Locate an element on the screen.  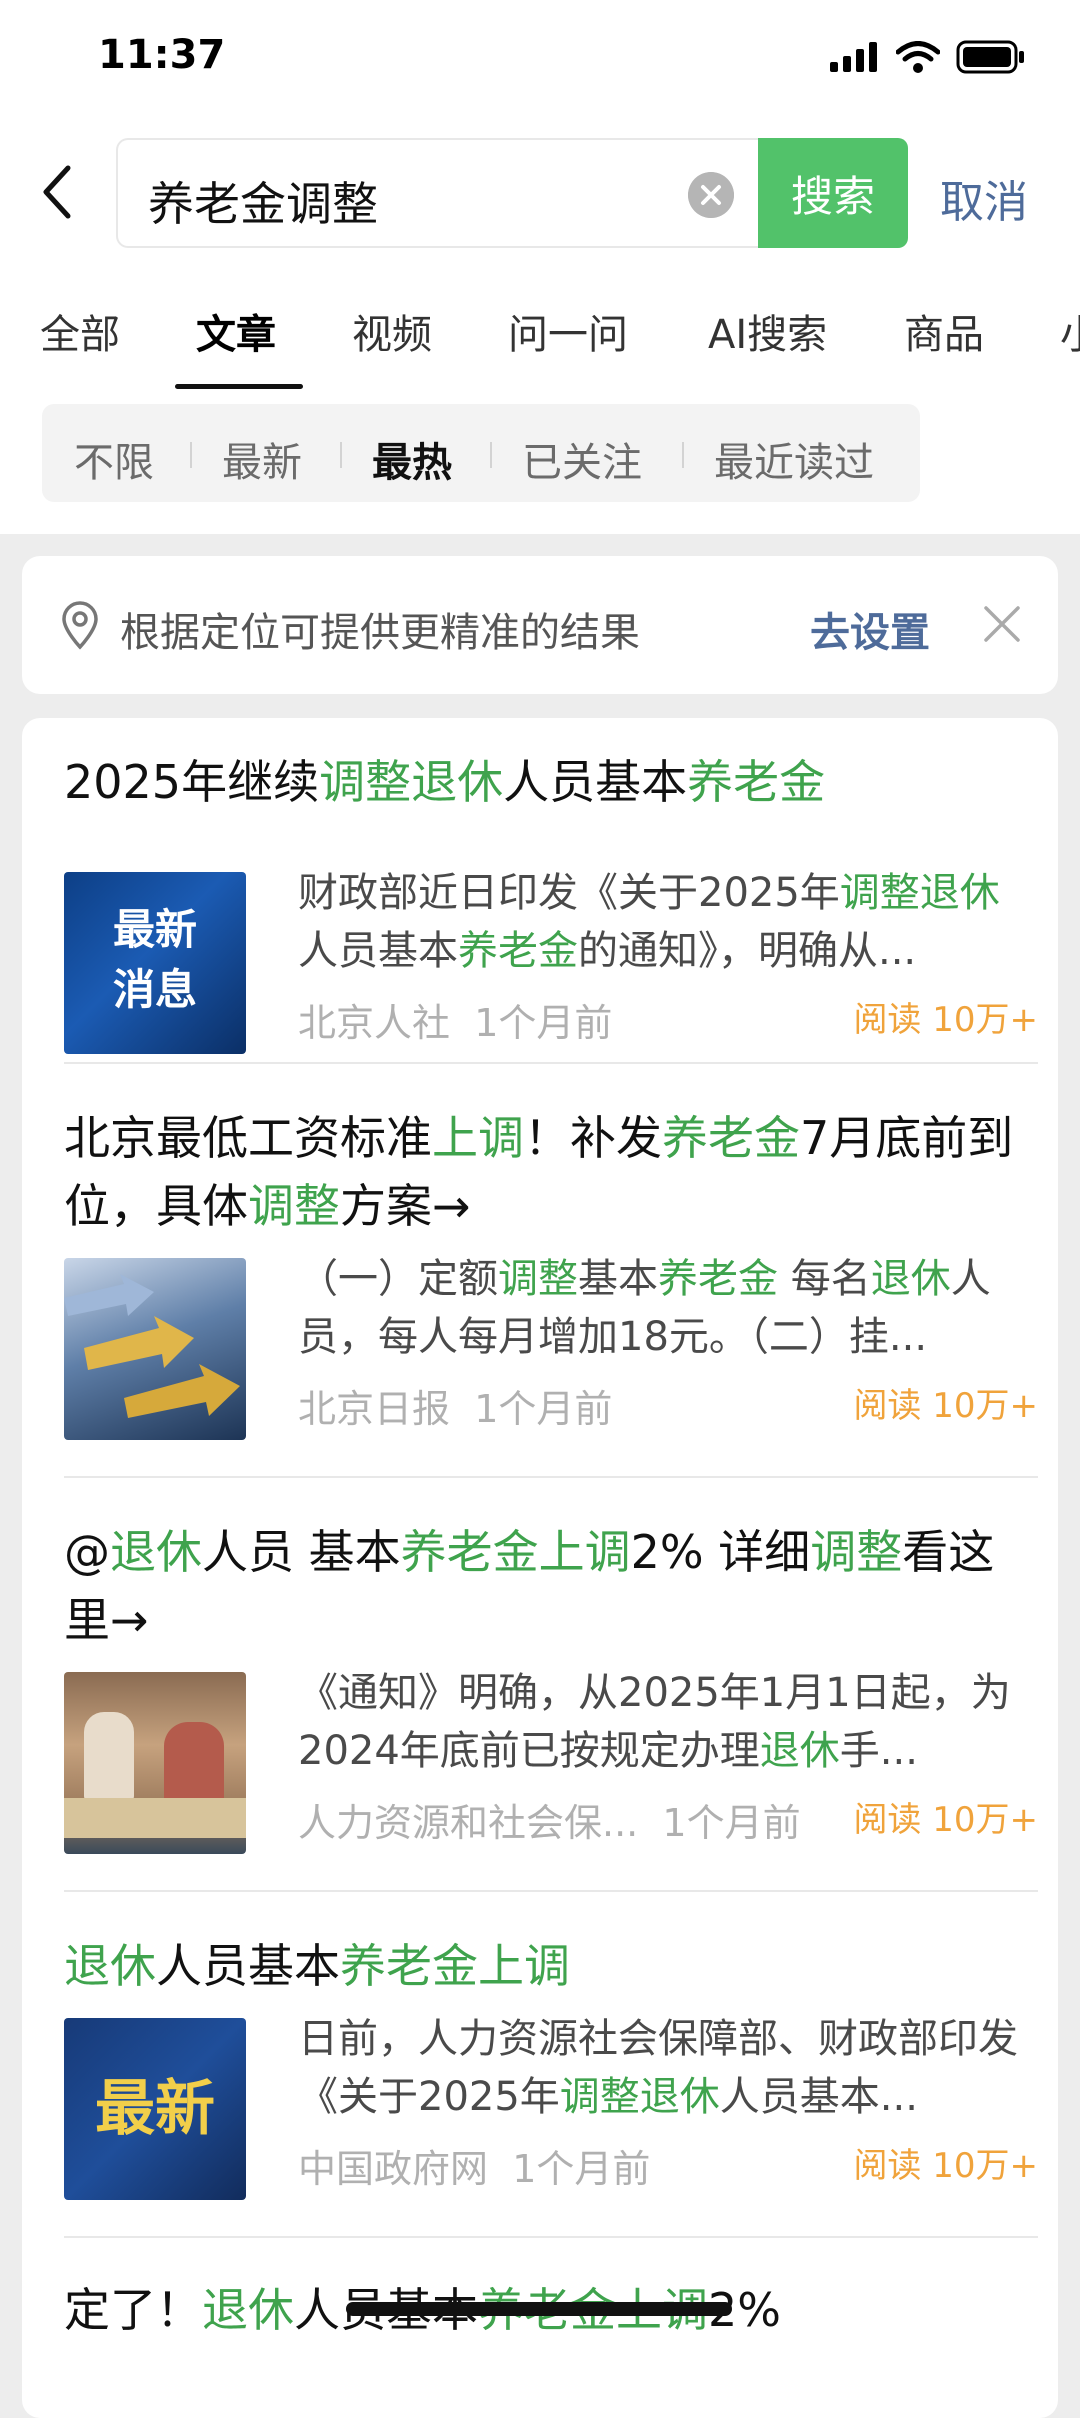
result-meta: 人力资源和社会保... 1个月前 is located at coordinates (549, 1819).